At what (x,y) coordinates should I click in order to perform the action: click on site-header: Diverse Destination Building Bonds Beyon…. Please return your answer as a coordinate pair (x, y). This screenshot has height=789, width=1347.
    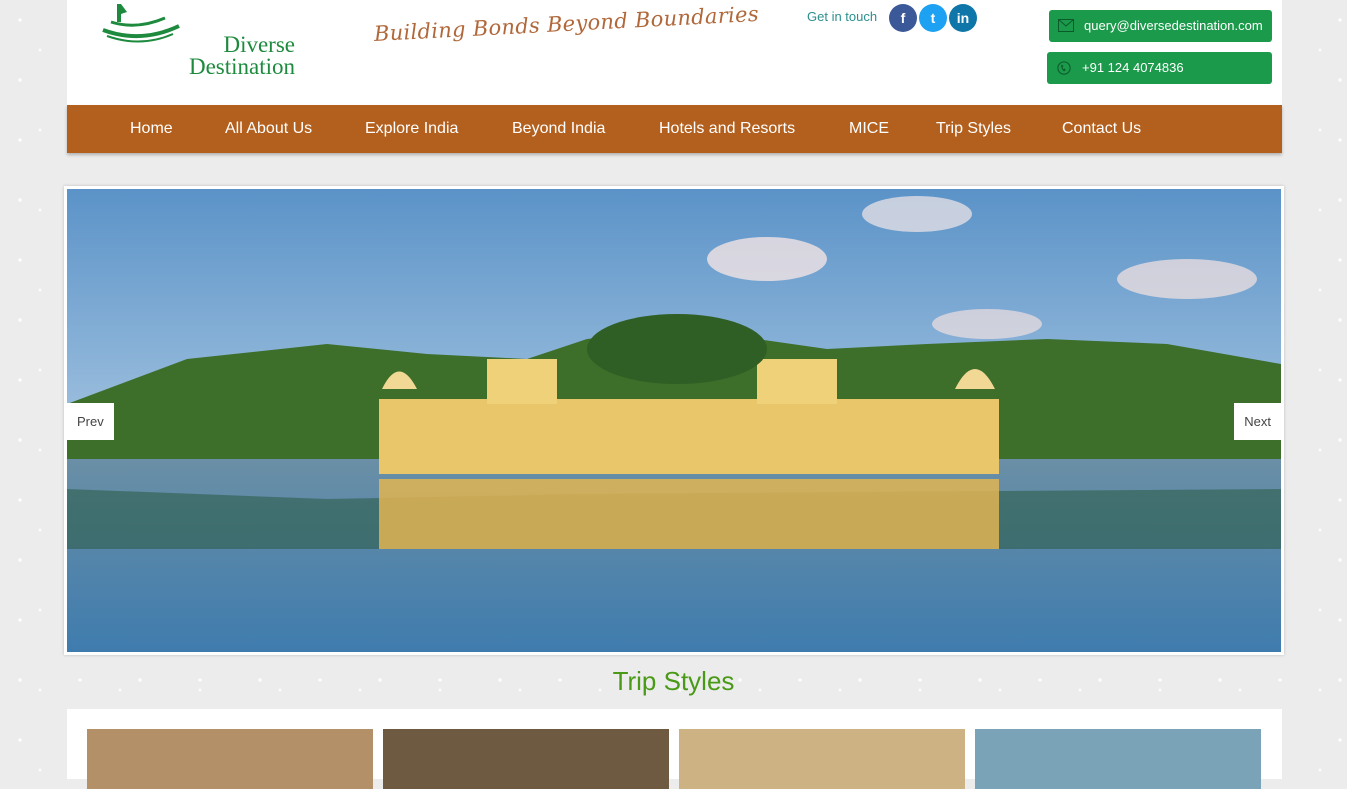
    Looking at the image, I should click on (674, 52).